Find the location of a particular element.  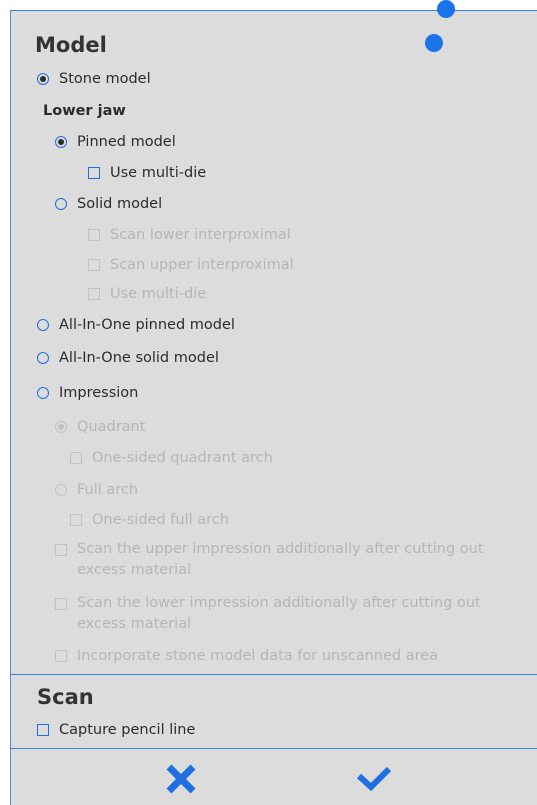

quadrant-label: Quadrant is located at coordinates (111, 427).